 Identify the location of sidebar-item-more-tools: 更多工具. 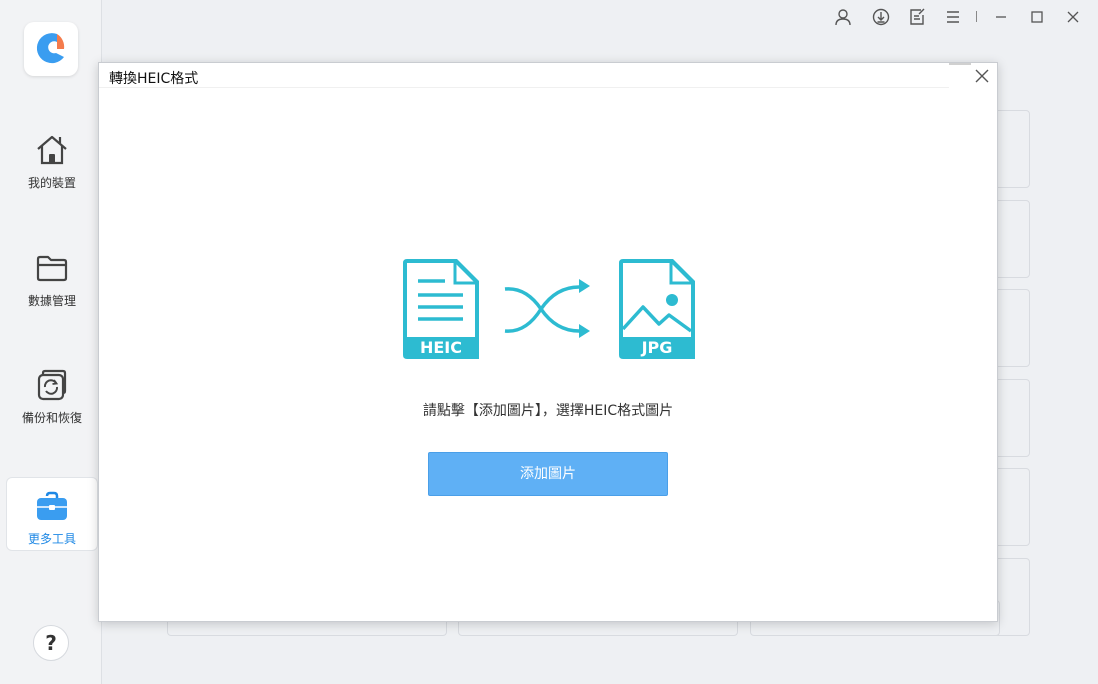
(52, 514).